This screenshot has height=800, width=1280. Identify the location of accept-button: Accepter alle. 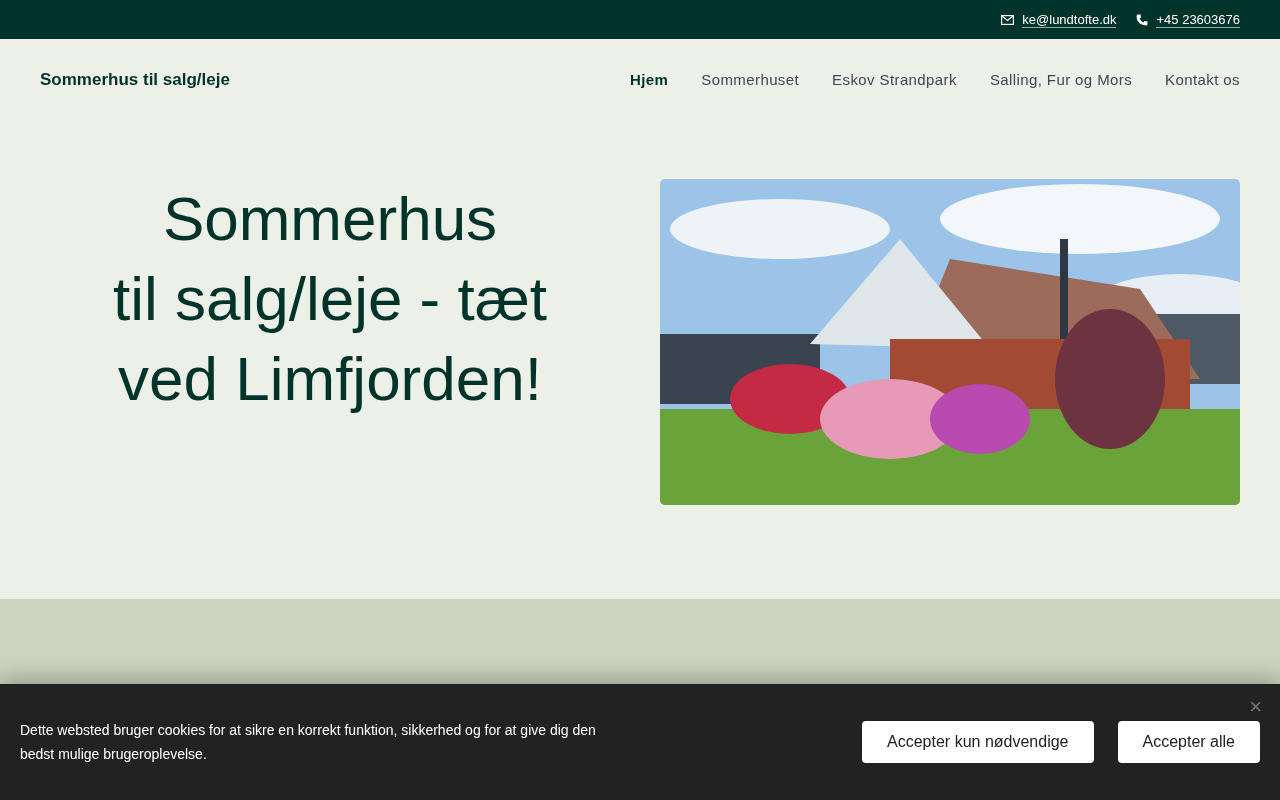
(1188, 742).